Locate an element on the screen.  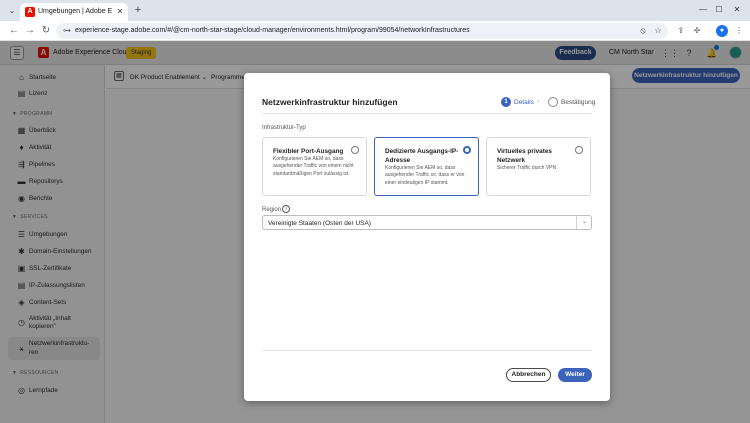
tab-title: Umgebungen | Adobe Experien is located at coordinates (75, 11).